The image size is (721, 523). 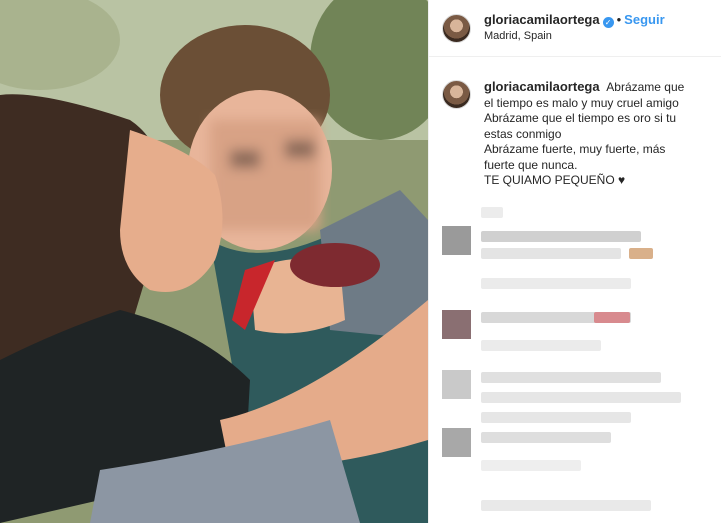 What do you see at coordinates (555, 180) in the screenshot?
I see `caption-line-7: TE QUIAMO PEQUEÑO ♥` at bounding box center [555, 180].